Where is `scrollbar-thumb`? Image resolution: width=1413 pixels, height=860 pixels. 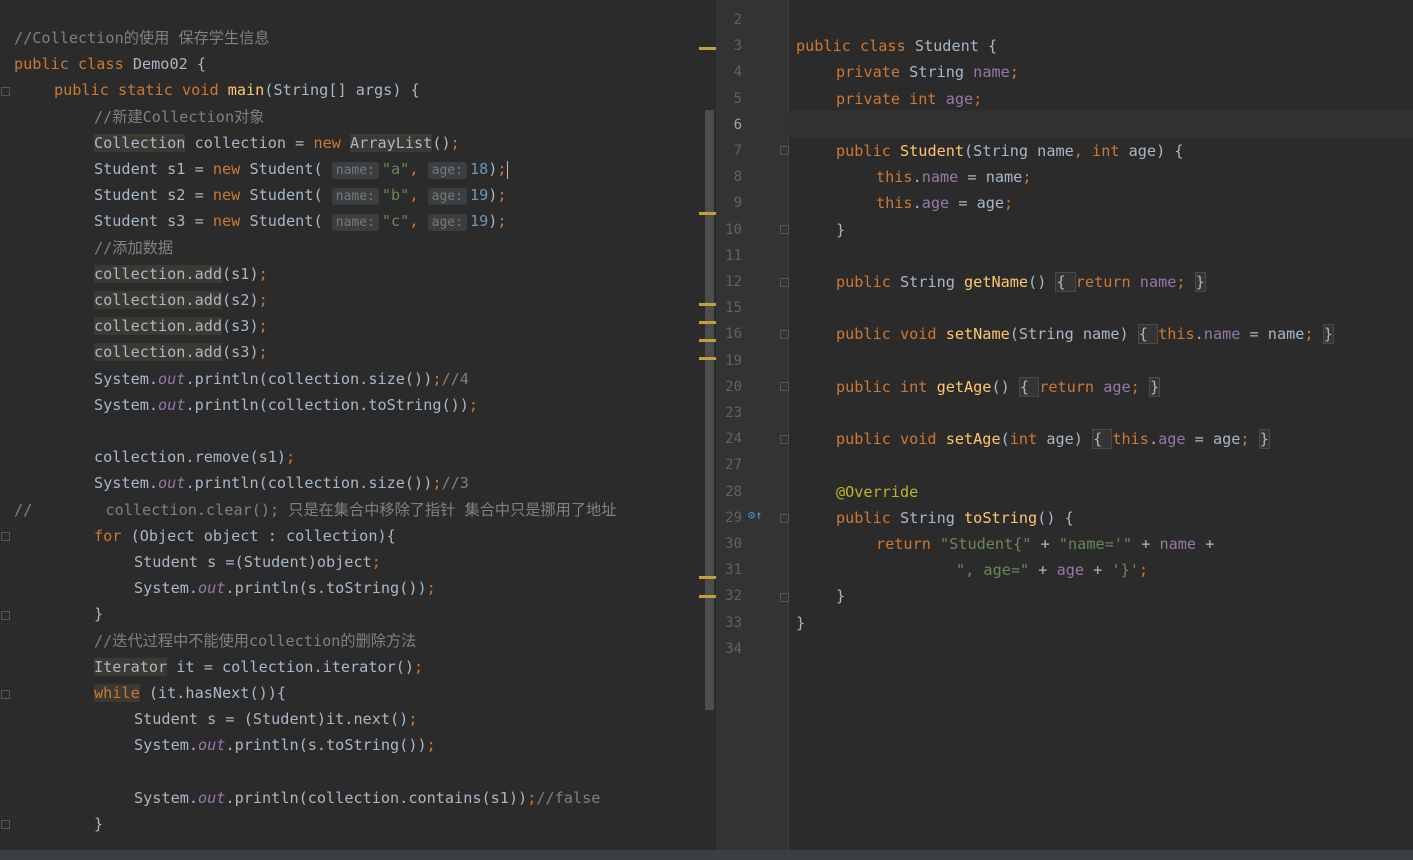
scrollbar-thumb is located at coordinates (709, 410).